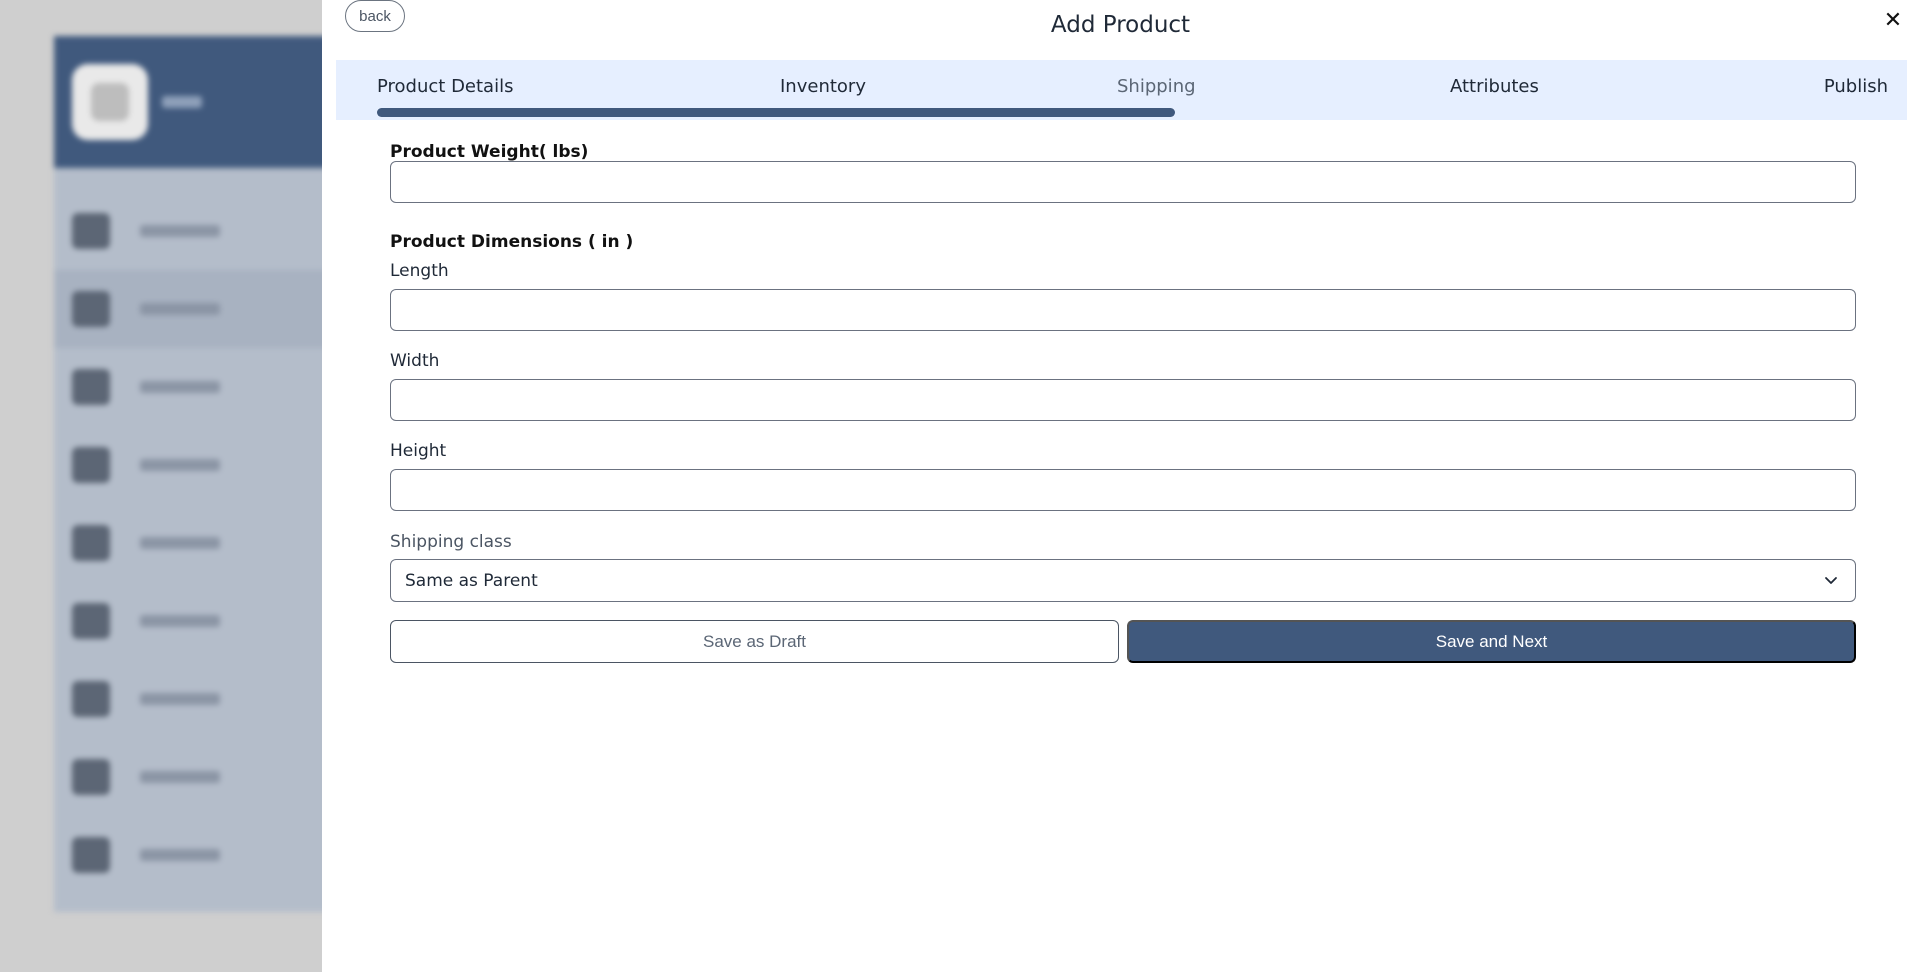 This screenshot has height=972, width=1919. Describe the element at coordinates (419, 271) in the screenshot. I see `length-label: Length` at that location.